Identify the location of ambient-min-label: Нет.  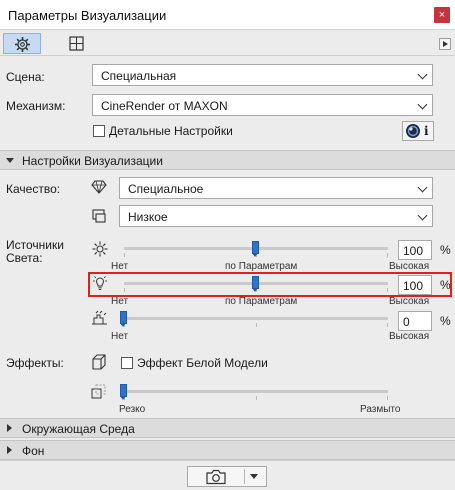
(120, 336).